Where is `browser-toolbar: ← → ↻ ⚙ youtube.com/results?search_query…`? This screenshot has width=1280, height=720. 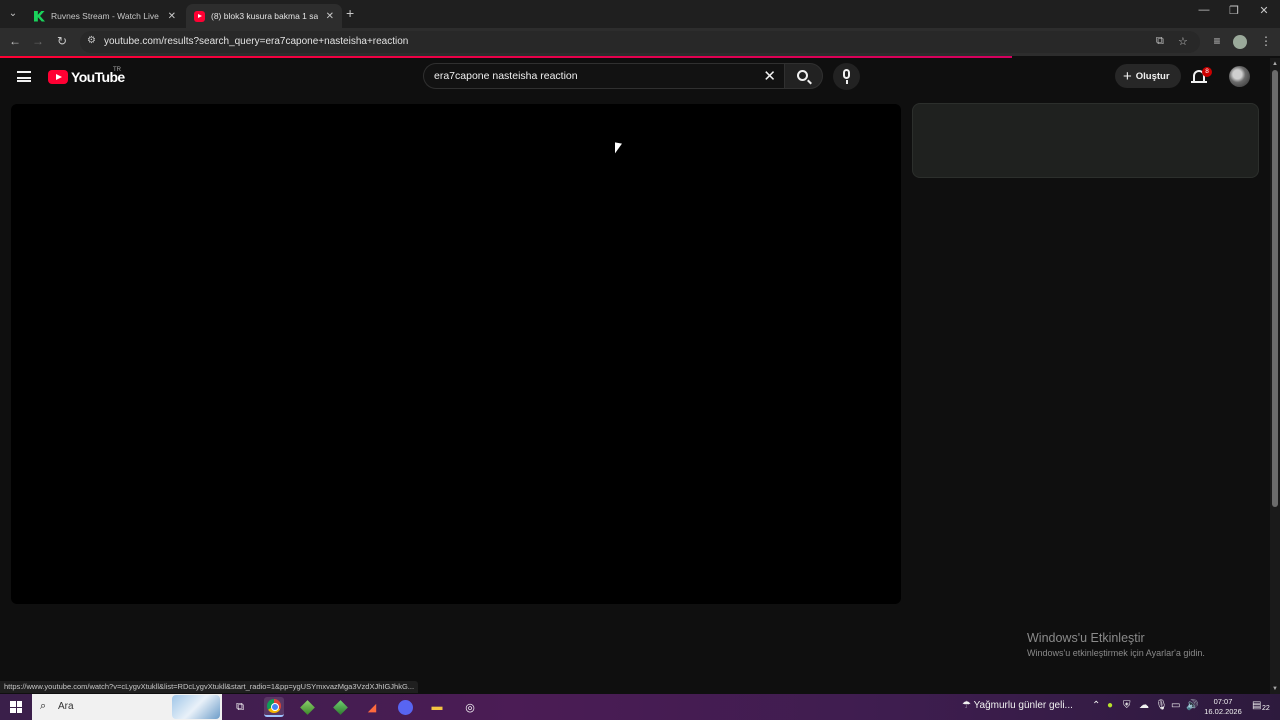 browser-toolbar: ← → ↻ ⚙ youtube.com/results?search_query… is located at coordinates (640, 42).